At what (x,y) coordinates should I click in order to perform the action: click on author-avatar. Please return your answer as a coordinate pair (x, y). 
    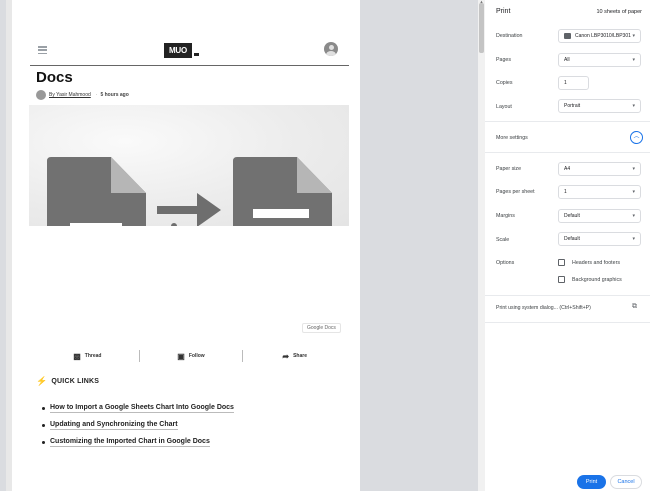
    Looking at the image, I should click on (41, 95).